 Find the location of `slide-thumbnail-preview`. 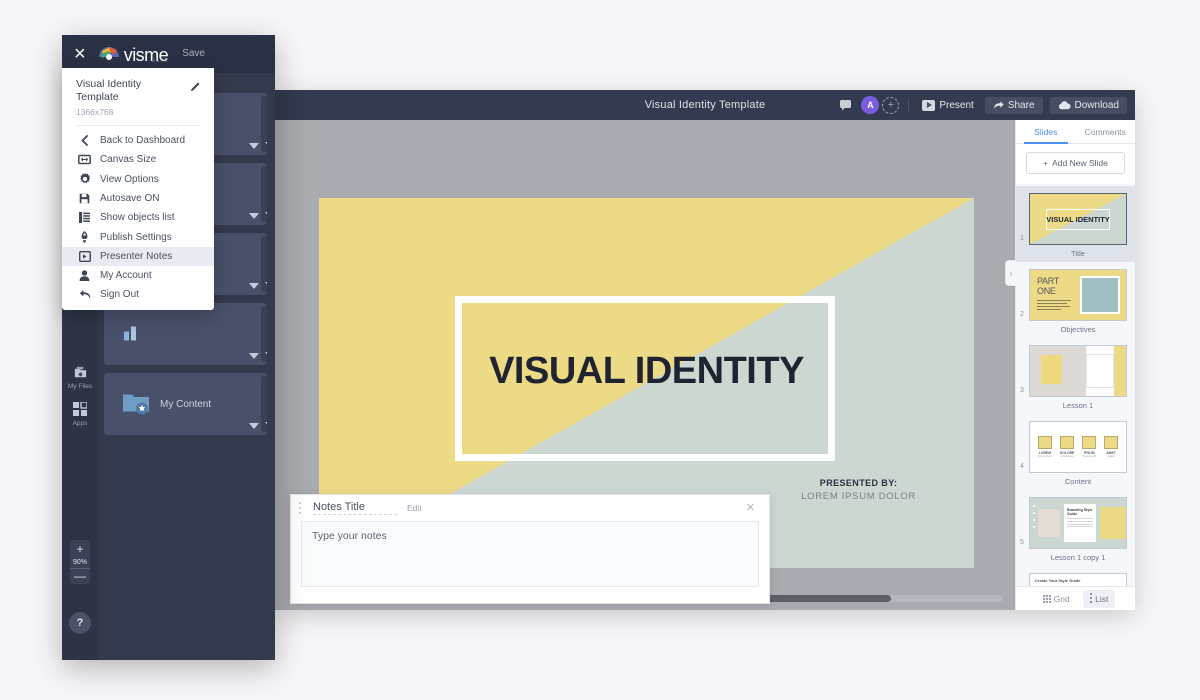

slide-thumbnail-preview is located at coordinates (1078, 371).